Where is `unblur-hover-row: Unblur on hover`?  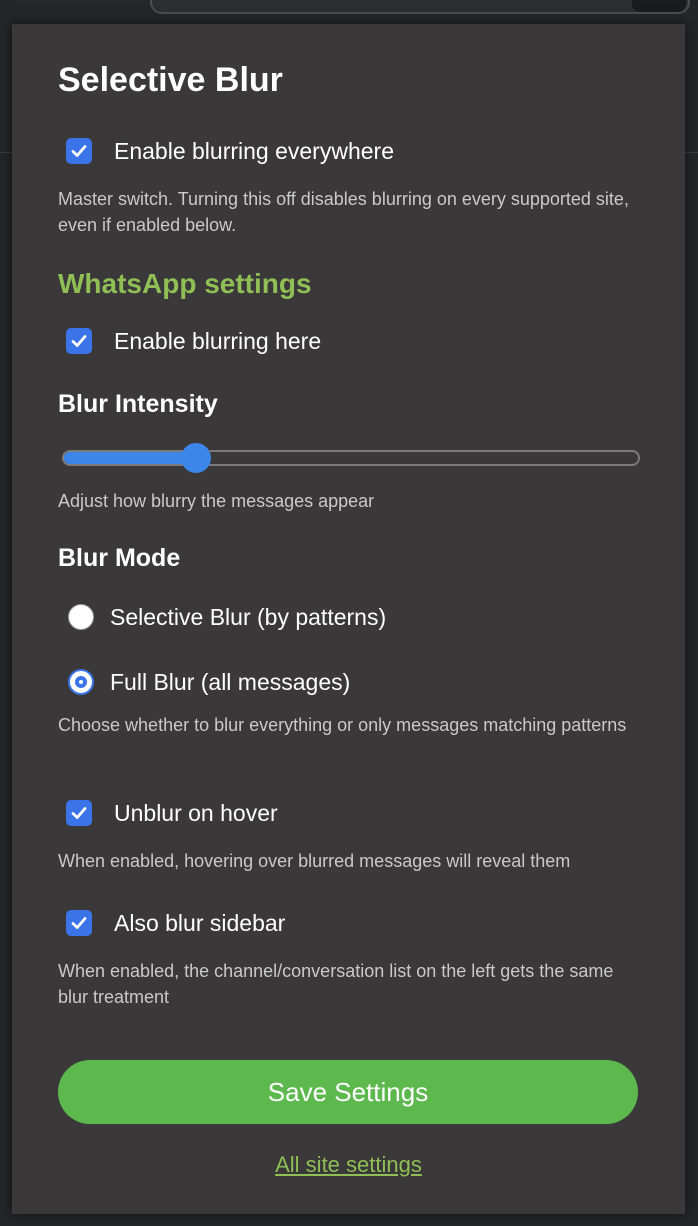 unblur-hover-row: Unblur on hover is located at coordinates (172, 813).